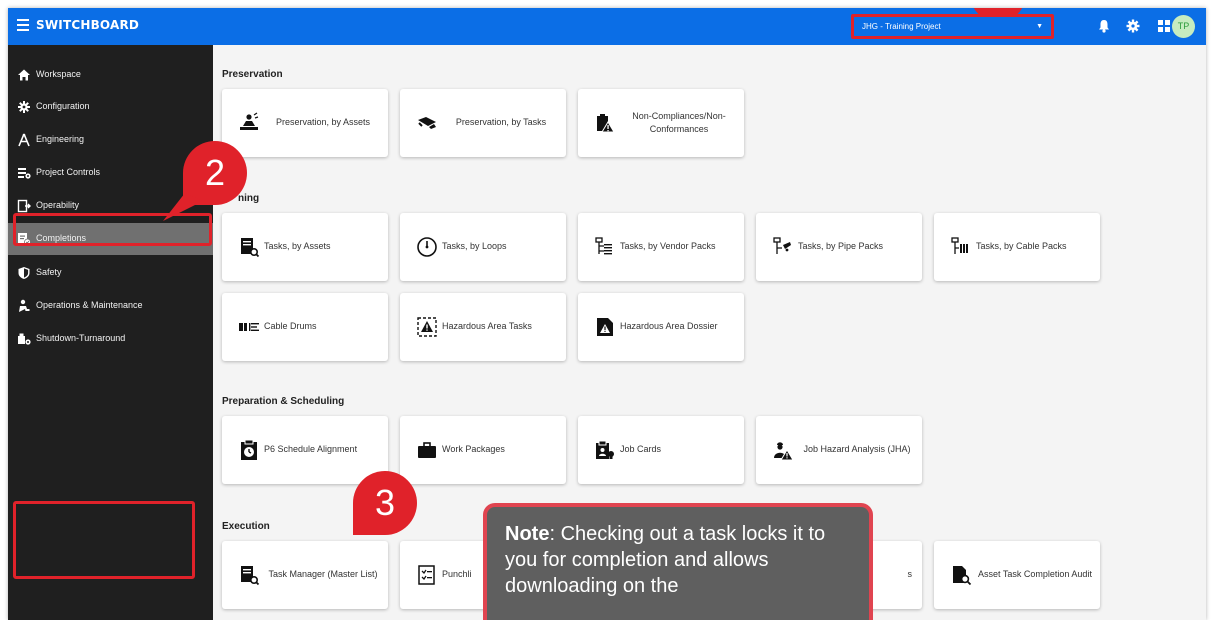 The width and height of the screenshot is (1214, 620). What do you see at coordinates (901, 26) in the screenshot?
I see `project-select-value: JHG - Training Project` at bounding box center [901, 26].